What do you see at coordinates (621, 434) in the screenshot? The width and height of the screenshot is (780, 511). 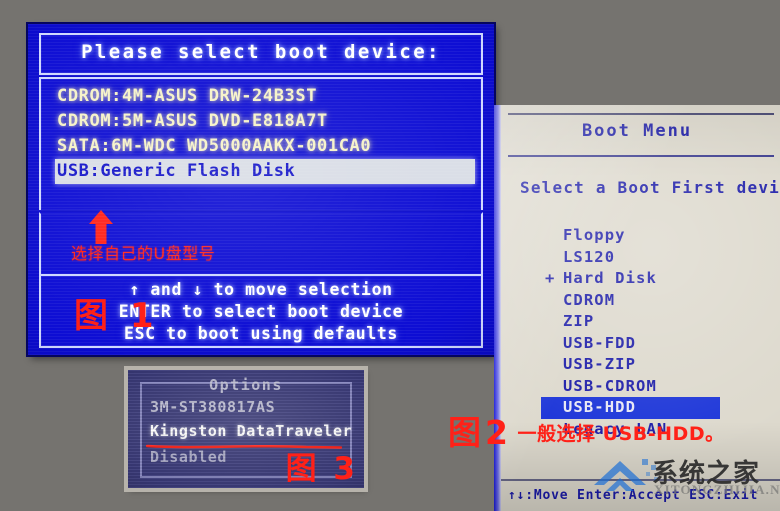 I see `figure-2-annotation-cn: 一般选择 USB-HDD。` at bounding box center [621, 434].